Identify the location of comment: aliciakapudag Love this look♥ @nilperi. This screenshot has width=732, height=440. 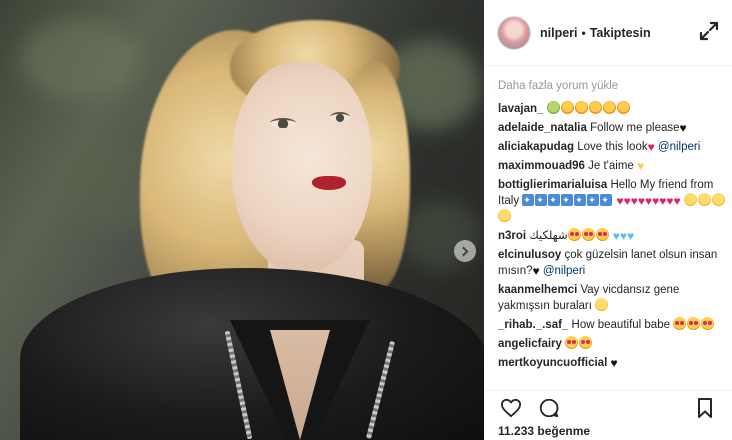
(615, 147).